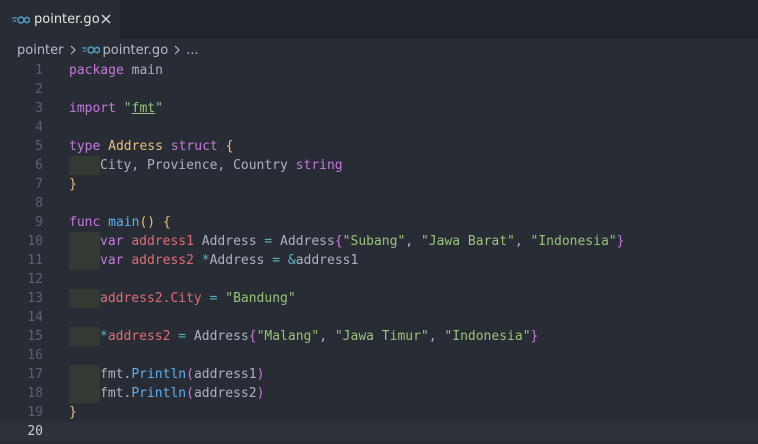 The width and height of the screenshot is (758, 444). I want to click on code-token: &, so click(291, 260).